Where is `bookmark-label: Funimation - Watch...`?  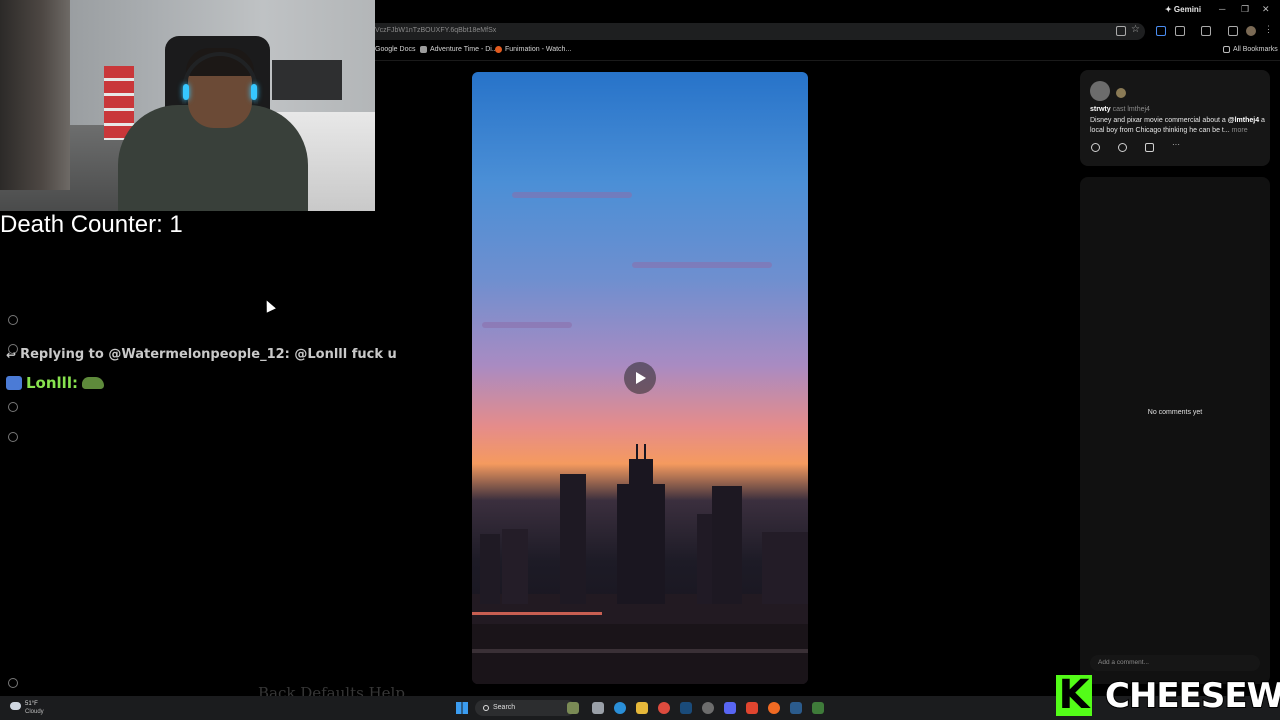
bookmark-label: Funimation - Watch... is located at coordinates (538, 49).